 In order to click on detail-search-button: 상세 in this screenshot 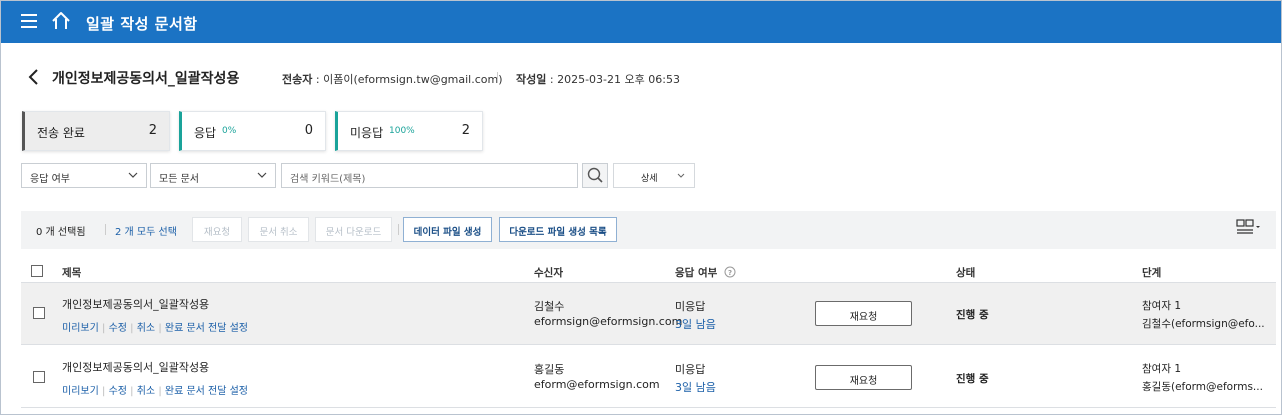, I will do `click(654, 175)`.